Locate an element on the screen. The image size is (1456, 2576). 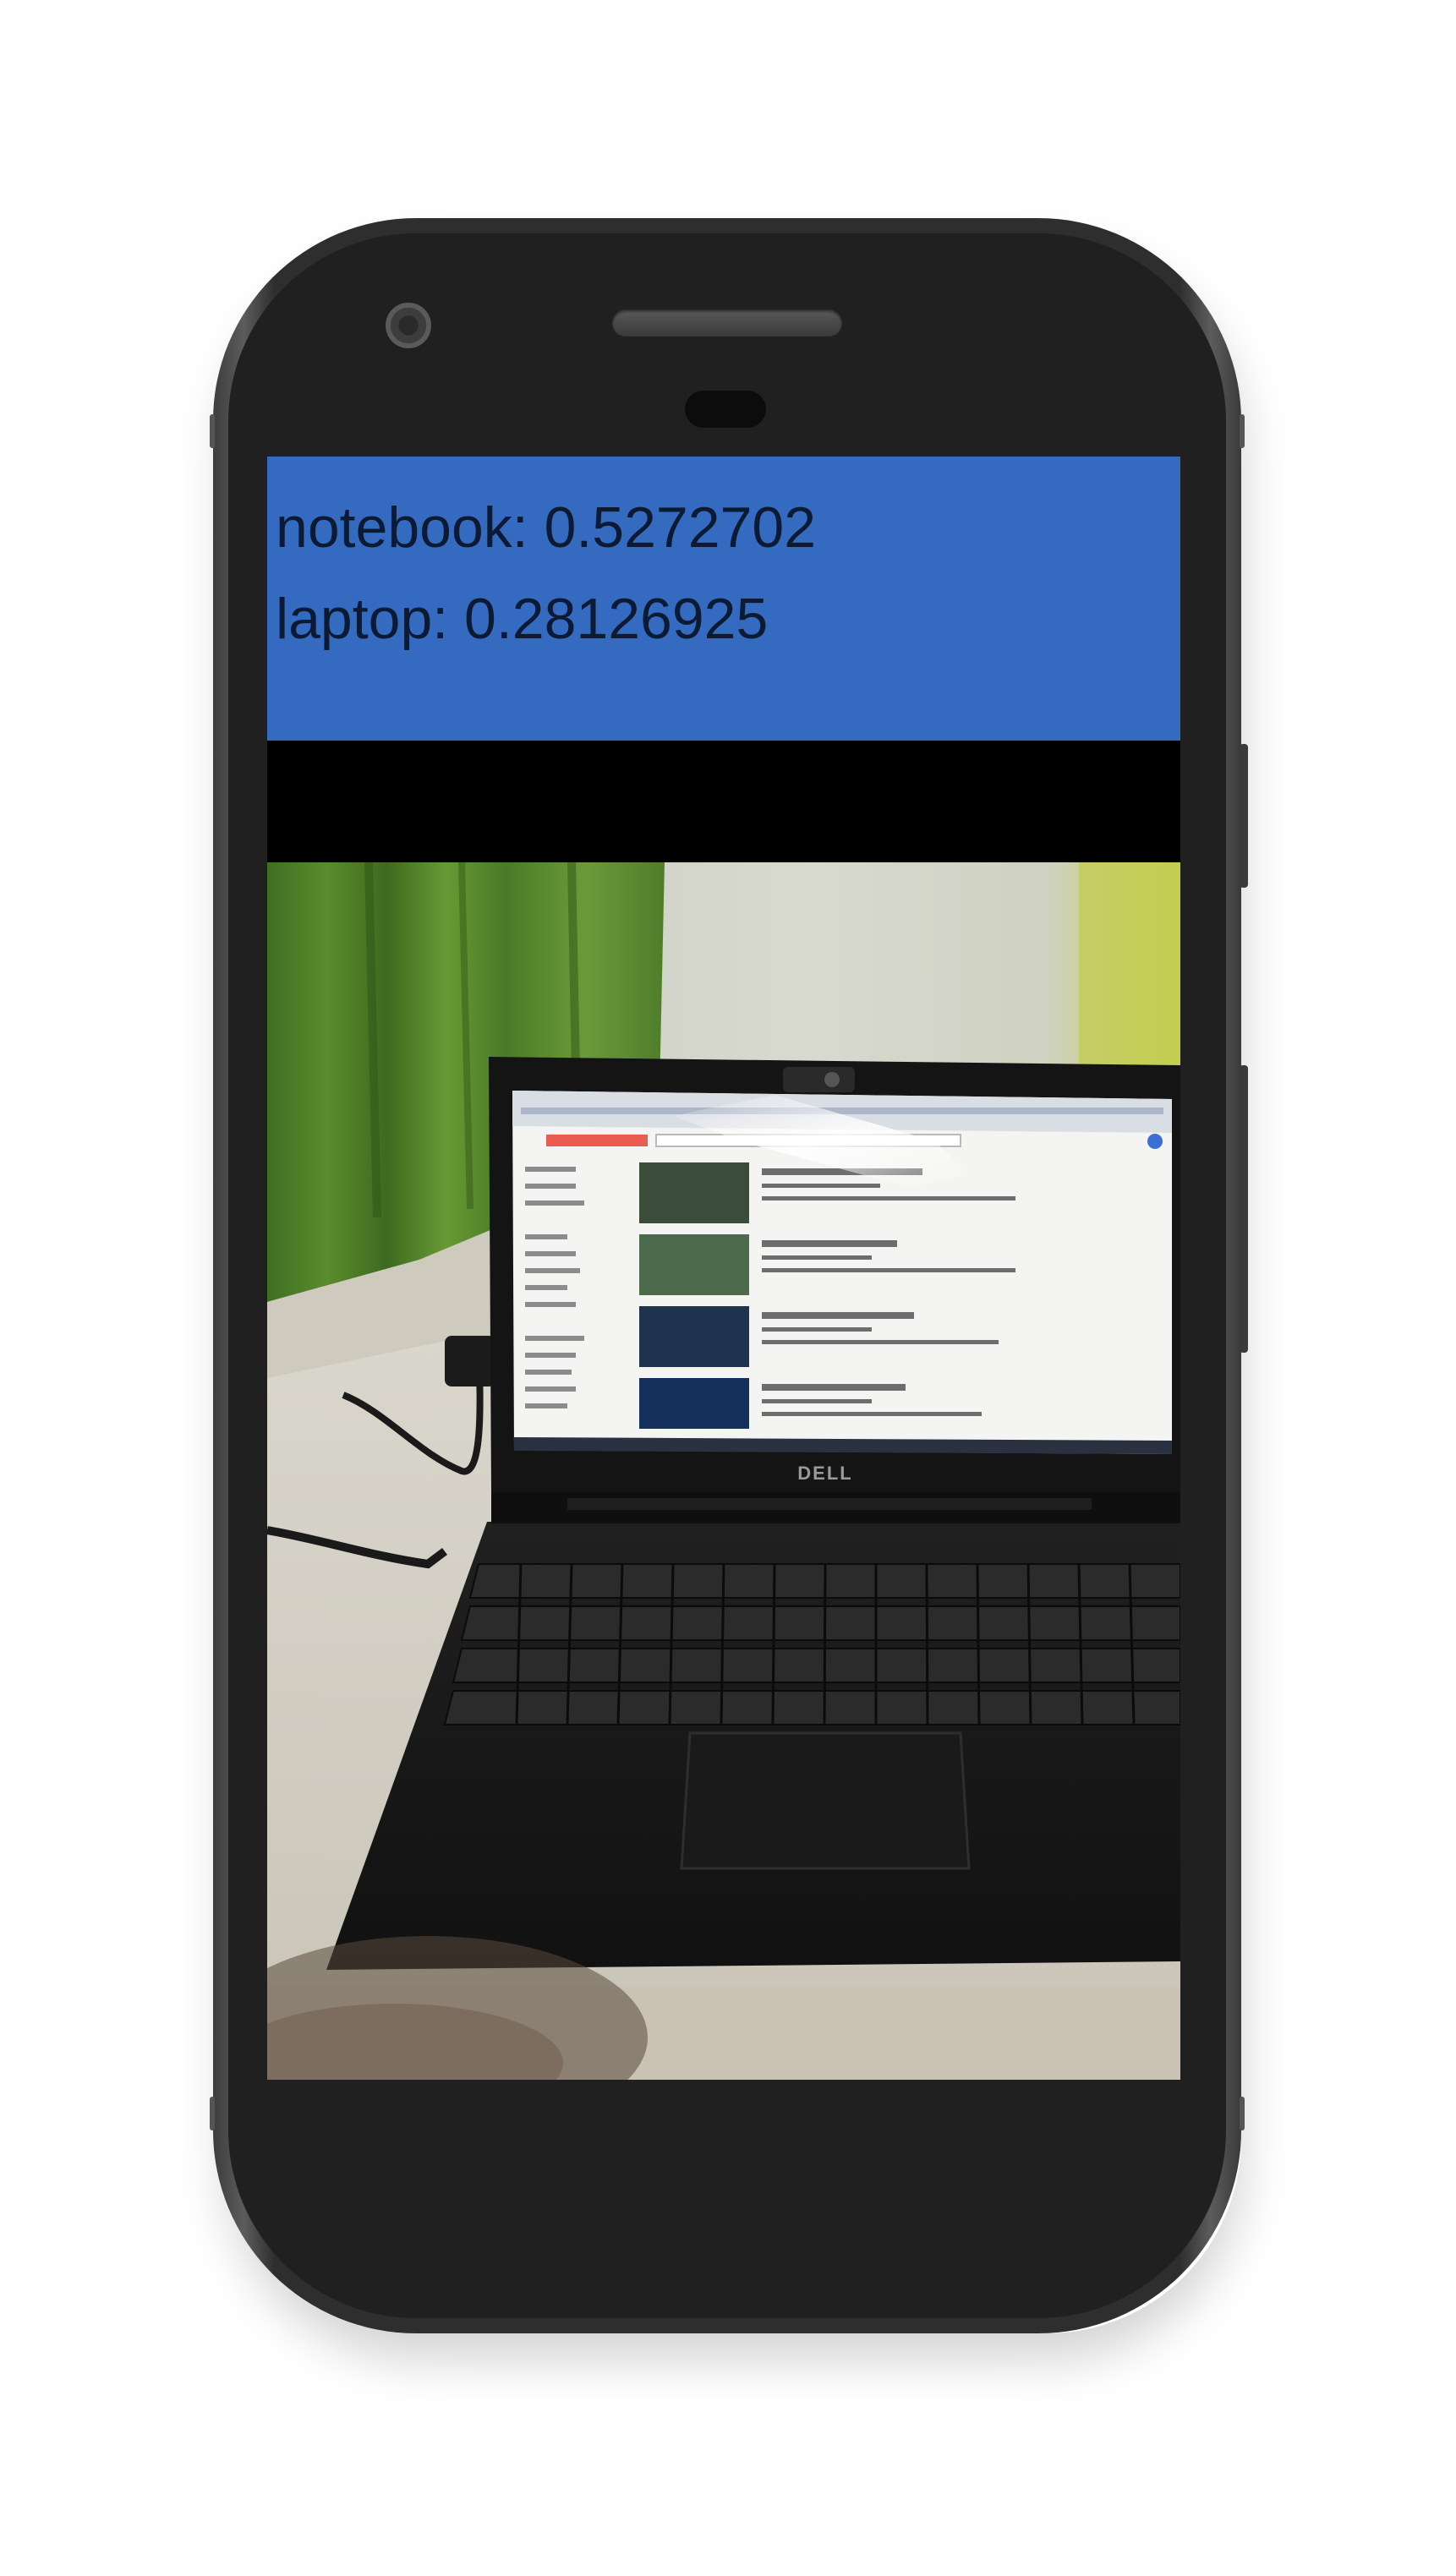
result-laptop: laptop: 0.28126925 is located at coordinates (523, 619).